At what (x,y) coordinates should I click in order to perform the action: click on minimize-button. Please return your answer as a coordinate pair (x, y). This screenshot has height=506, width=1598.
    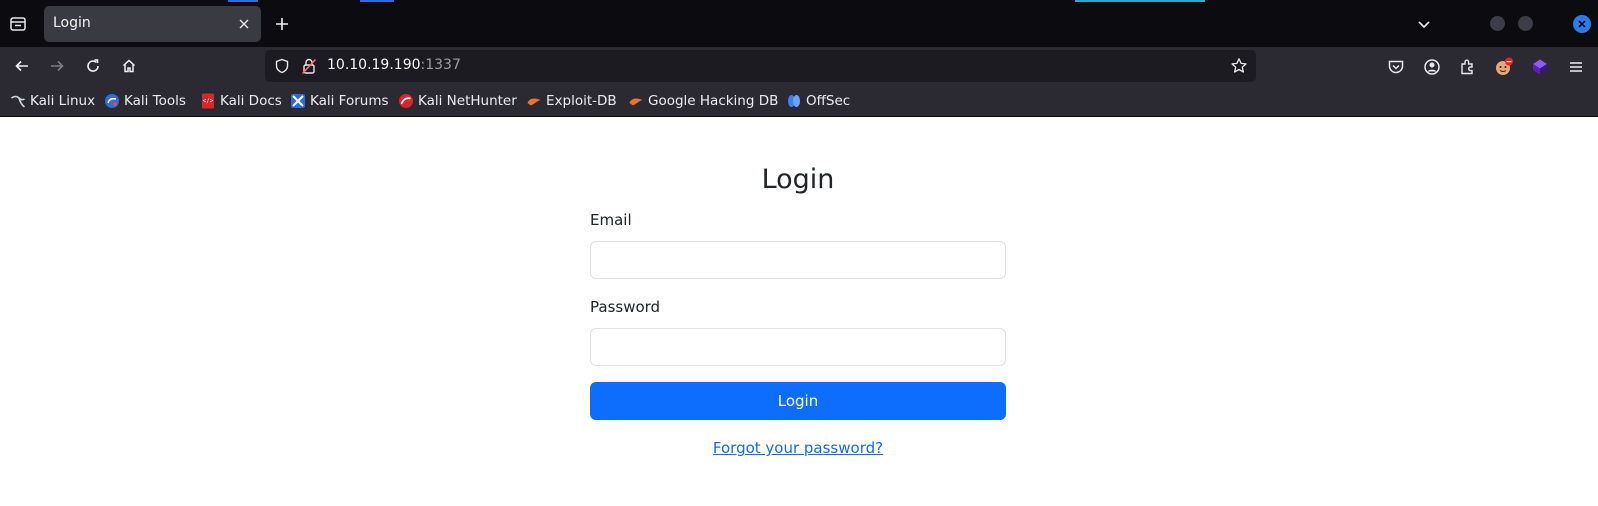
    Looking at the image, I should click on (1497, 23).